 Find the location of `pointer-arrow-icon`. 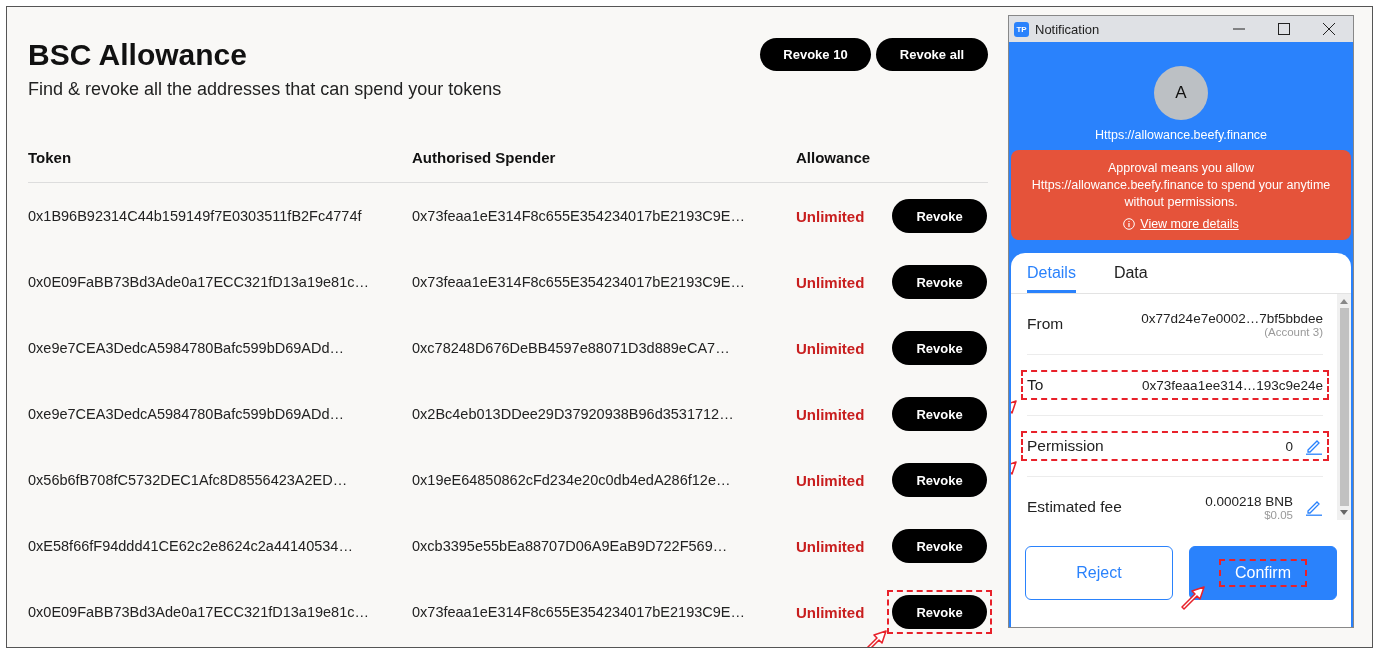

pointer-arrow-icon is located at coordinates (1193, 598).